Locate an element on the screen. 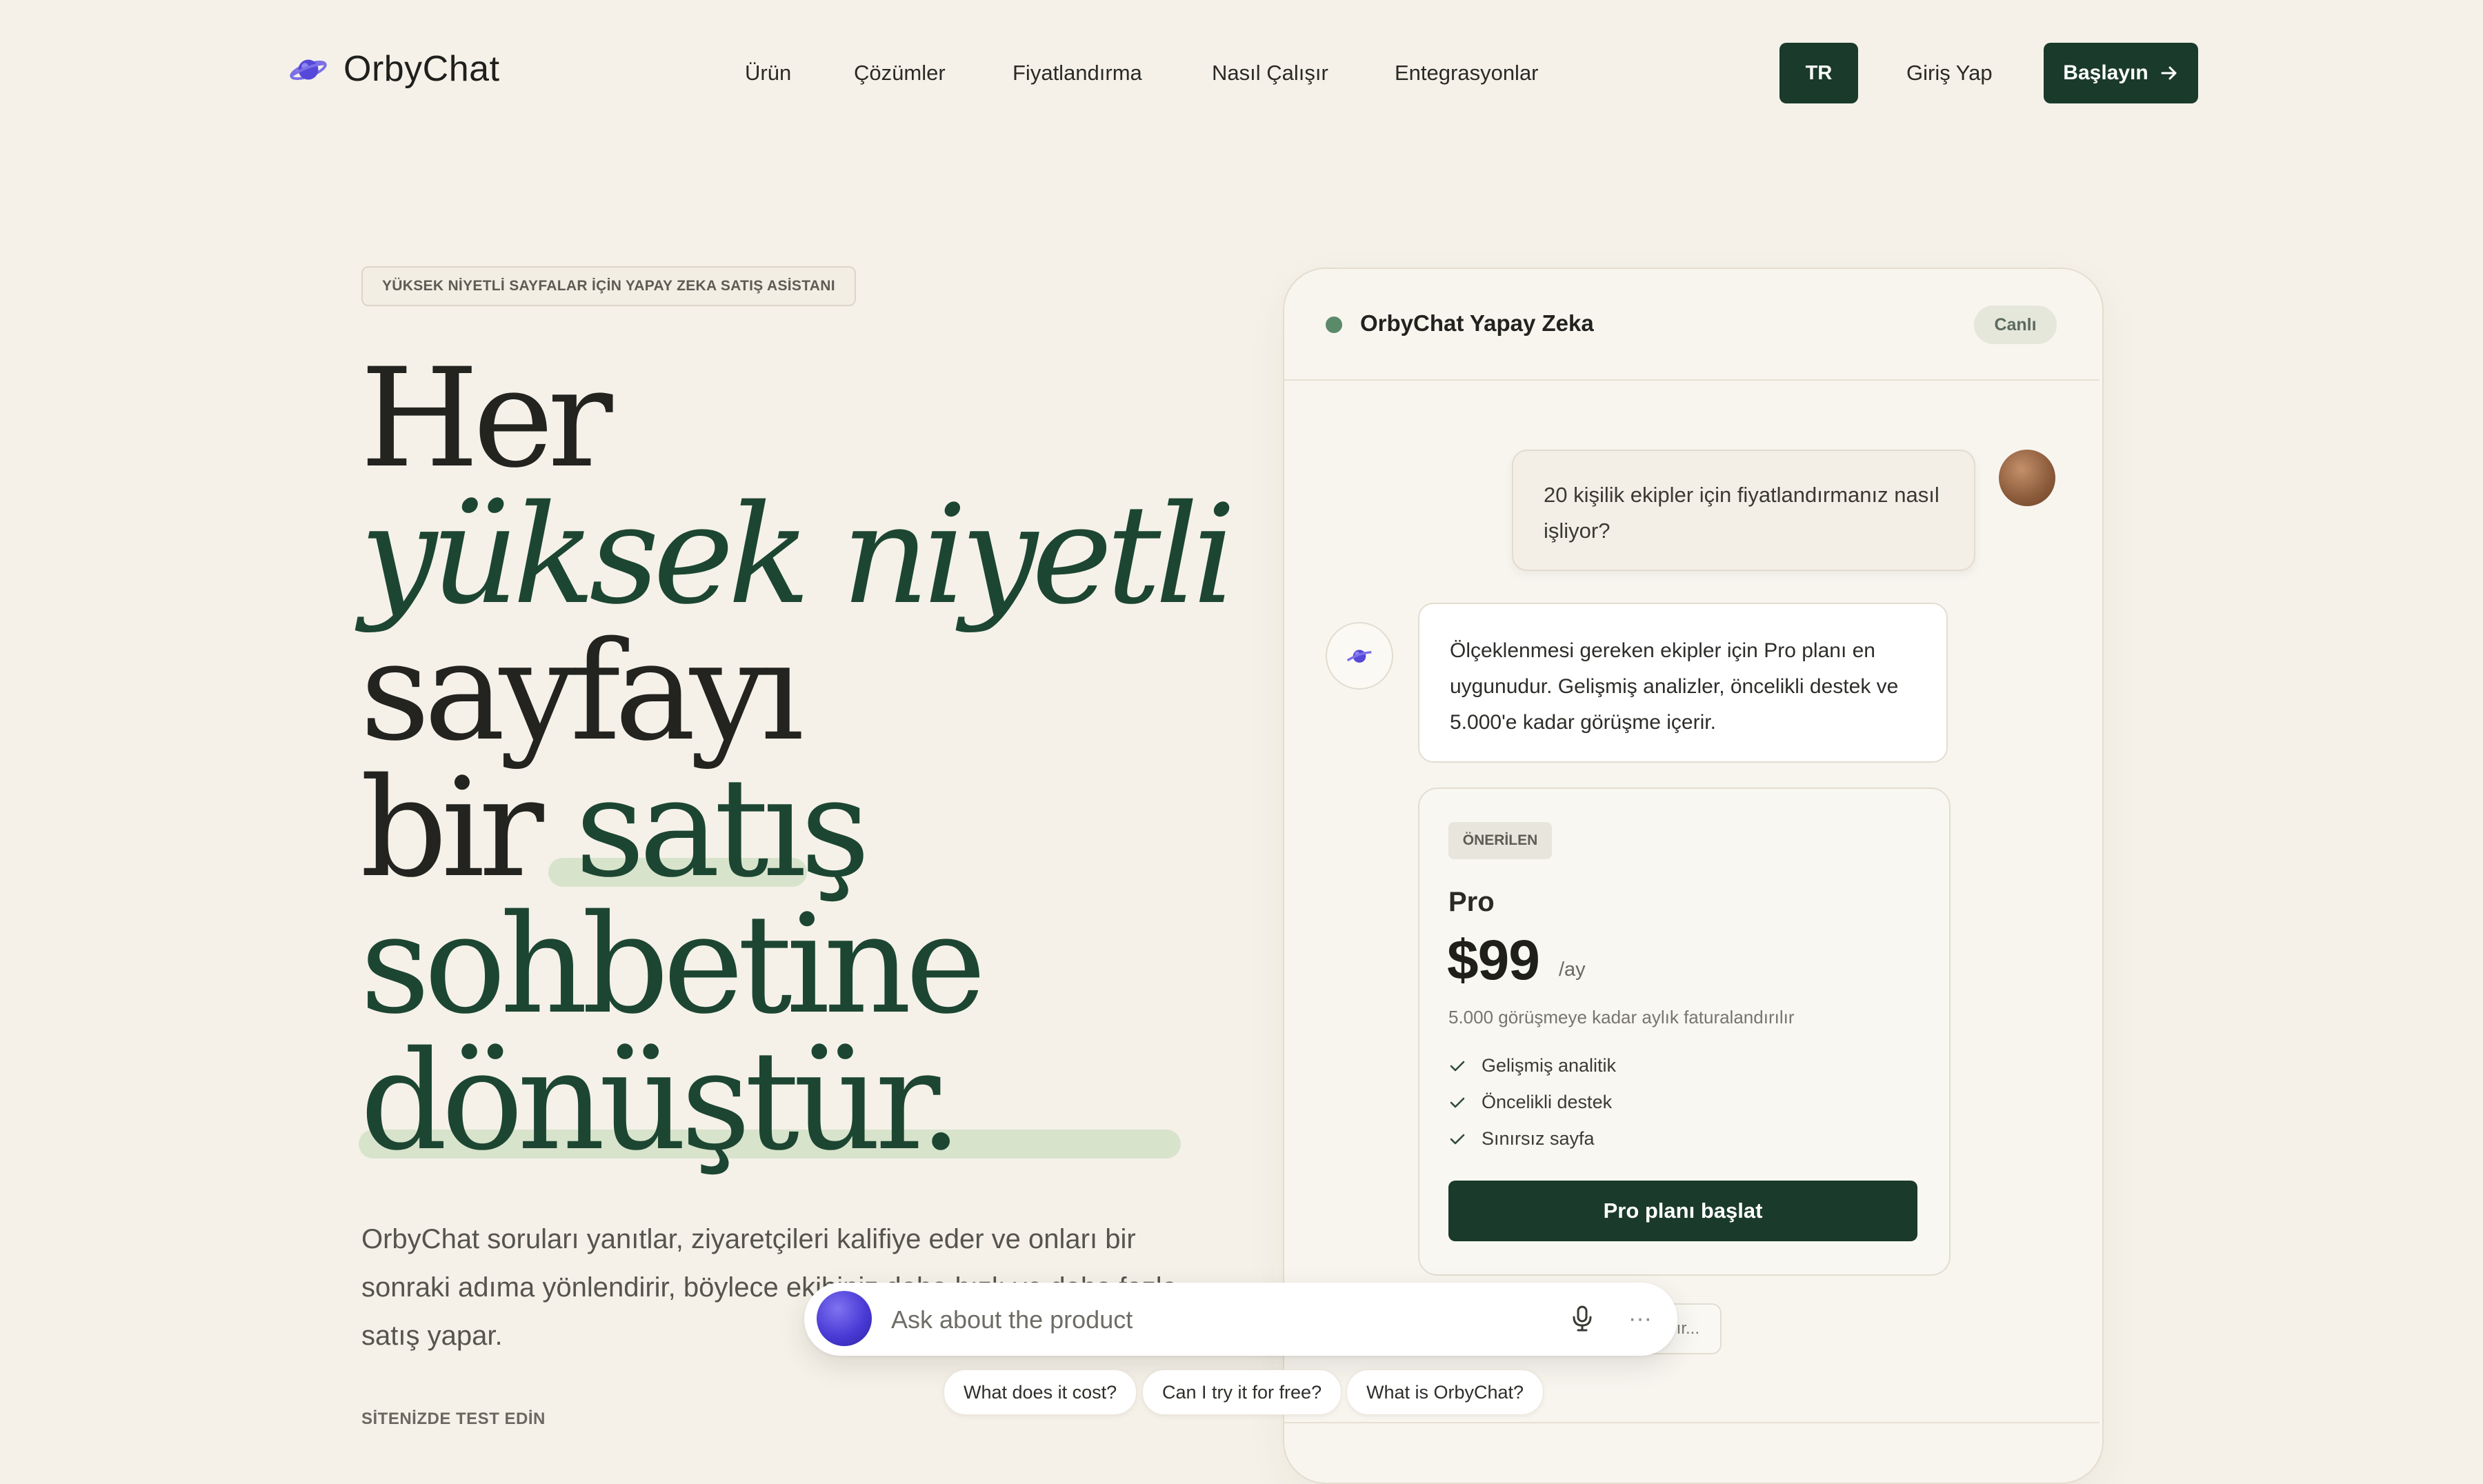 The height and width of the screenshot is (1484, 2483). microphone-button is located at coordinates (1582, 1318).